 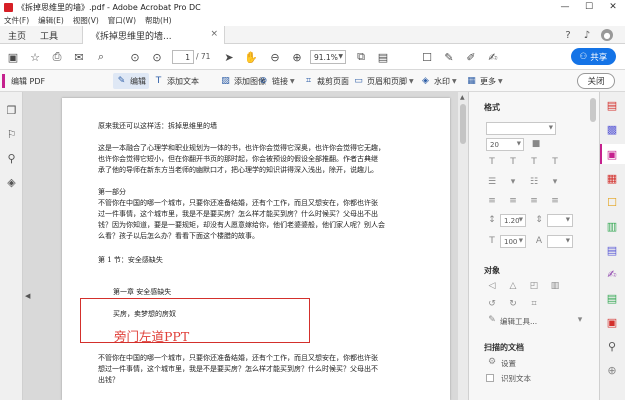 What do you see at coordinates (11, 158) in the screenshot?
I see `attachments-icon: ⚲` at bounding box center [11, 158].